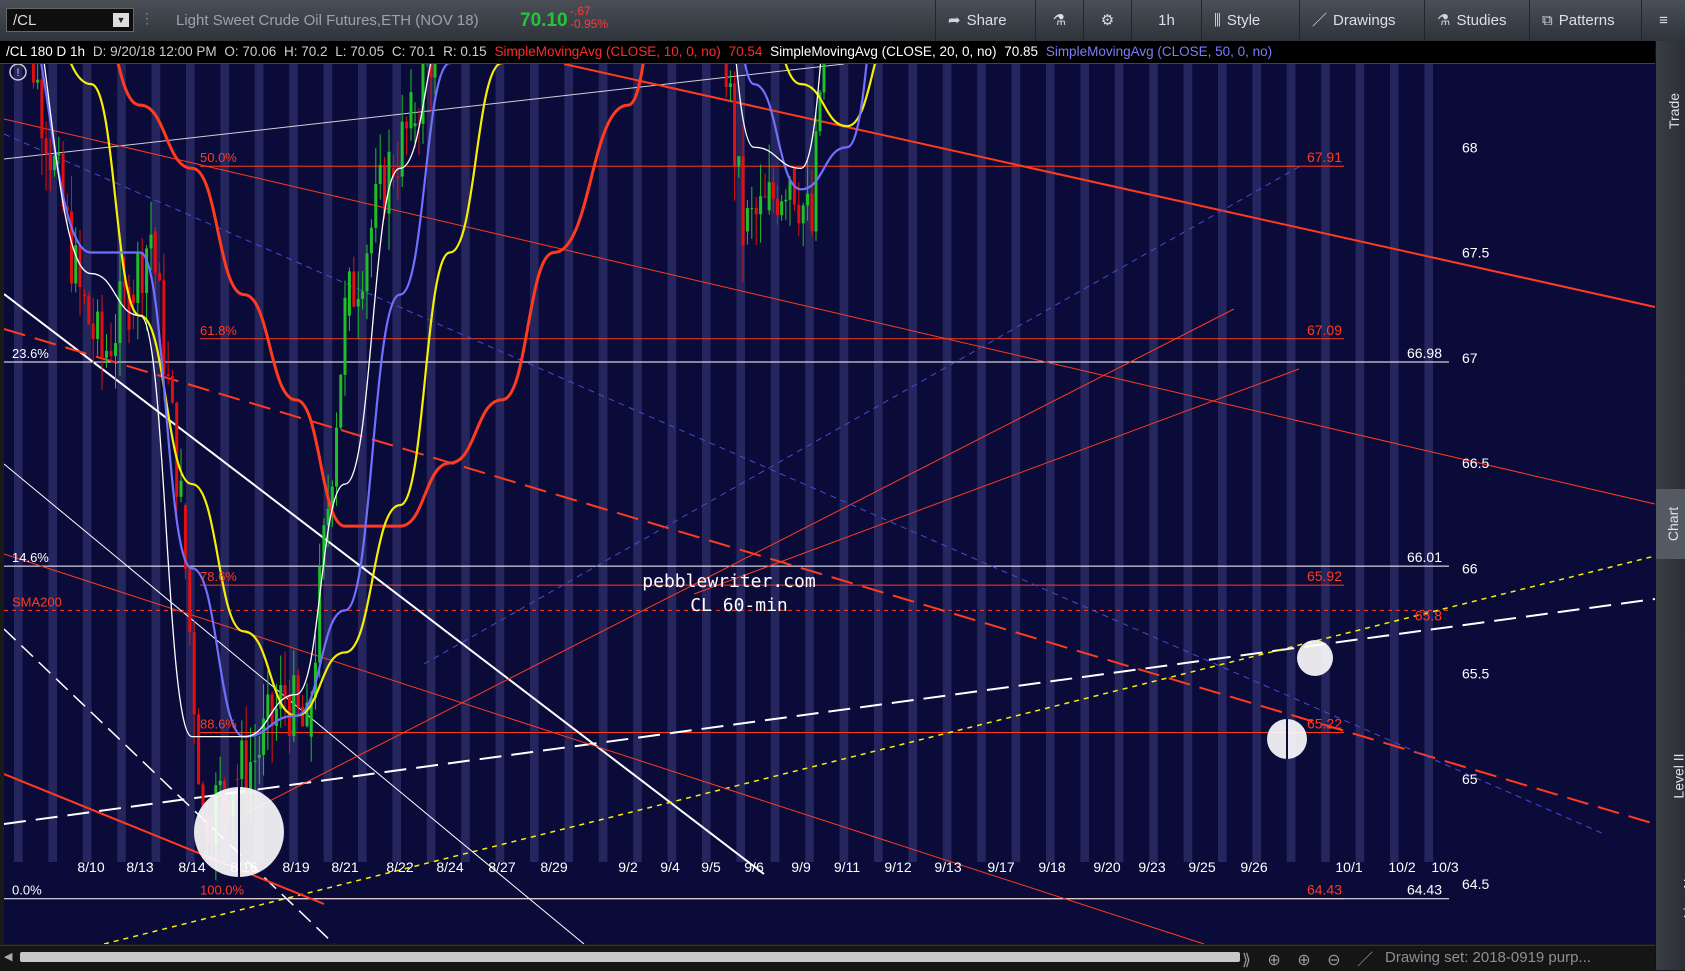  I want to click on scroll-thumb, so click(630, 957).